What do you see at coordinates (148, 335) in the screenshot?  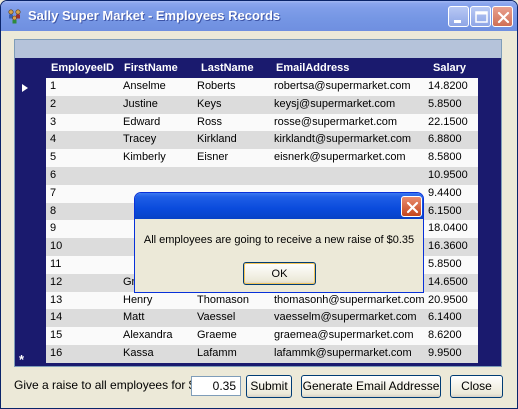 I see `cell-firstname: Alexandra` at bounding box center [148, 335].